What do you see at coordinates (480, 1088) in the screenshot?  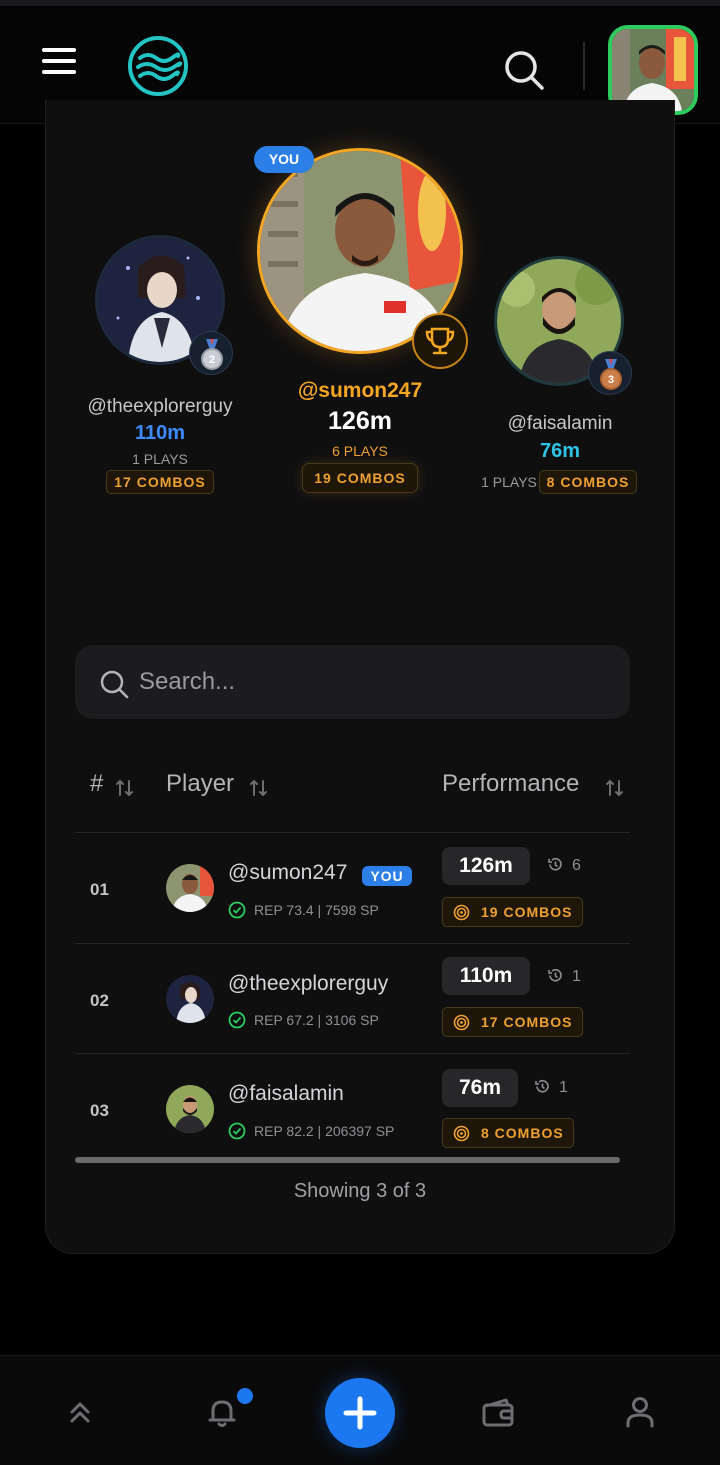 I see `distance-chip: 76m` at bounding box center [480, 1088].